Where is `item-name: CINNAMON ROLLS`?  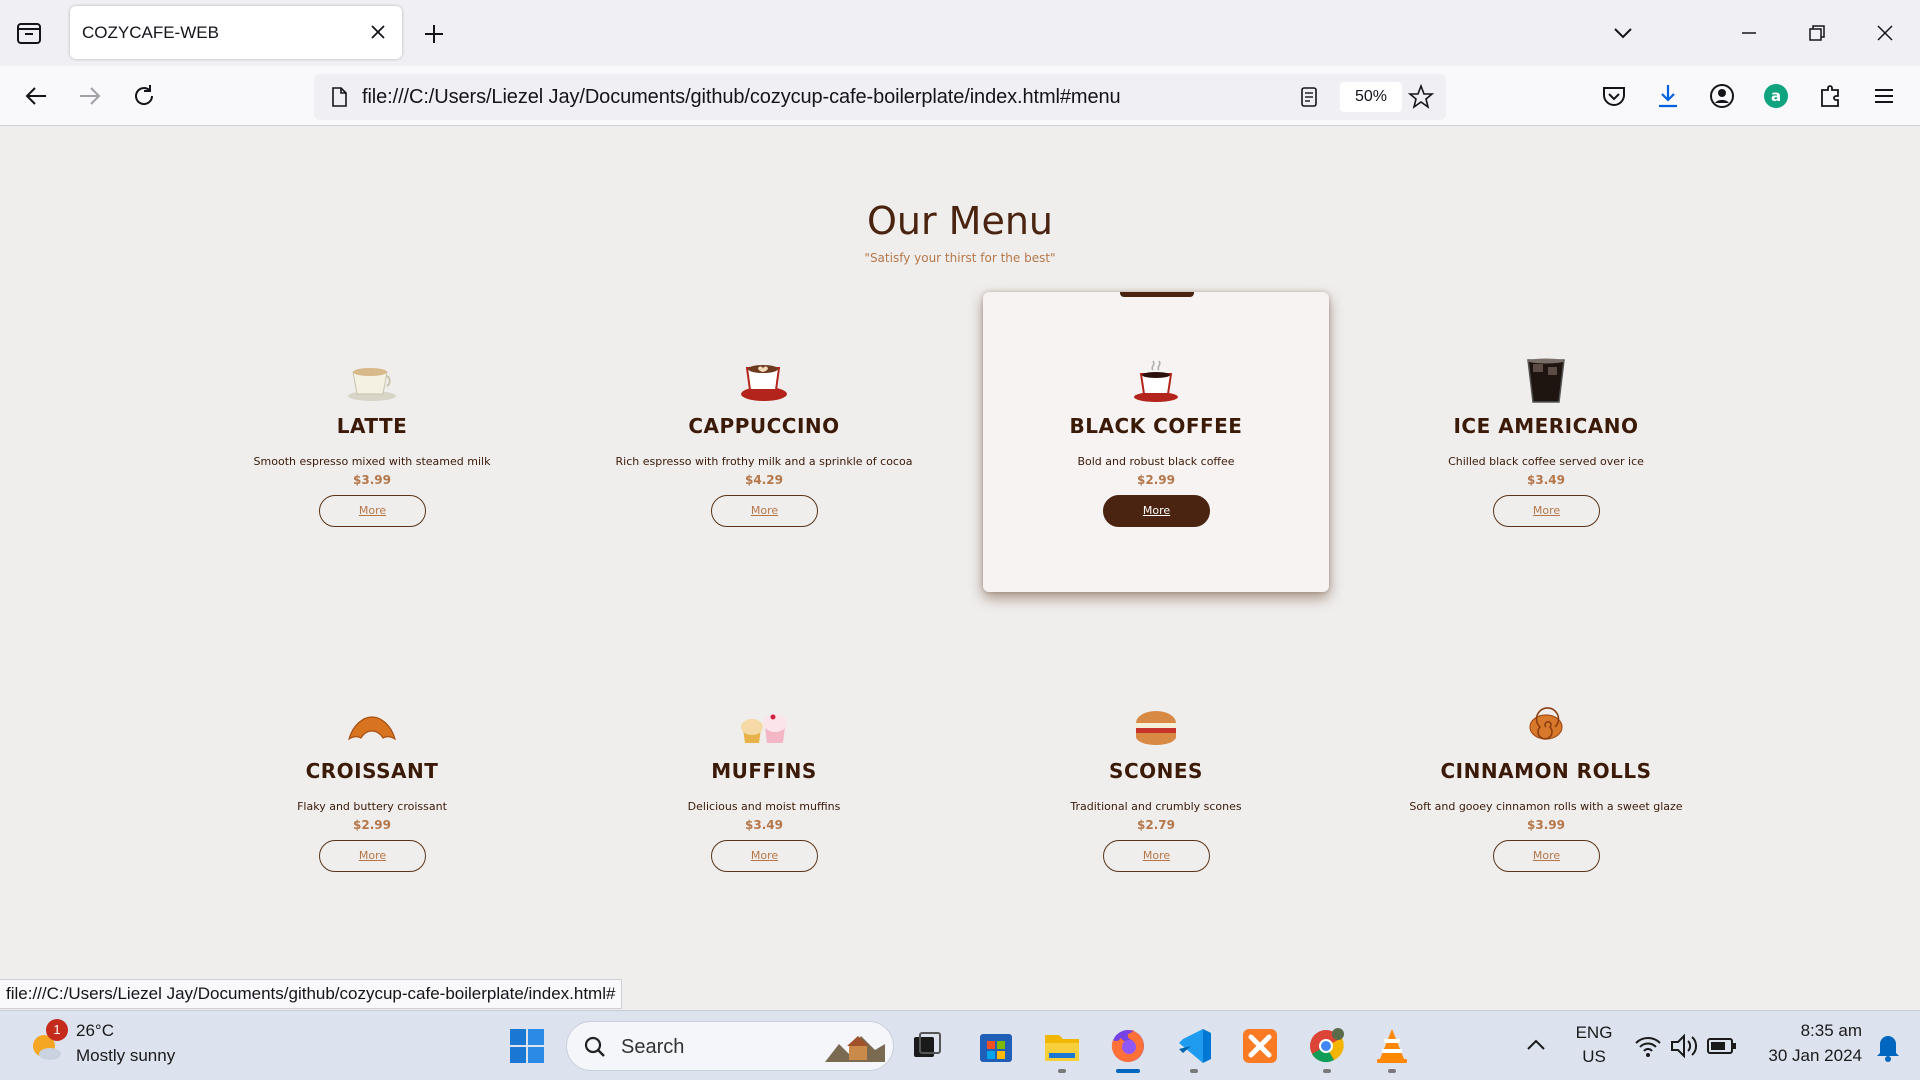
item-name: CINNAMON ROLLS is located at coordinates (1546, 771).